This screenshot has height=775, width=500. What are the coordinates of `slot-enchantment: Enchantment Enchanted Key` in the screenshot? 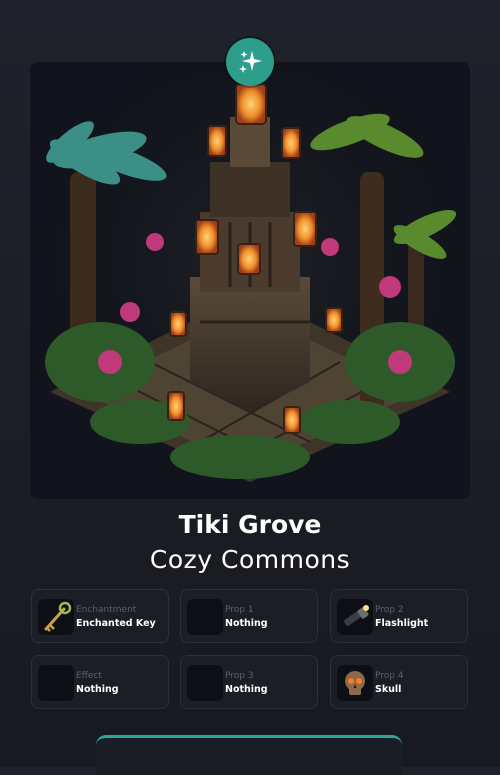 It's located at (100, 616).